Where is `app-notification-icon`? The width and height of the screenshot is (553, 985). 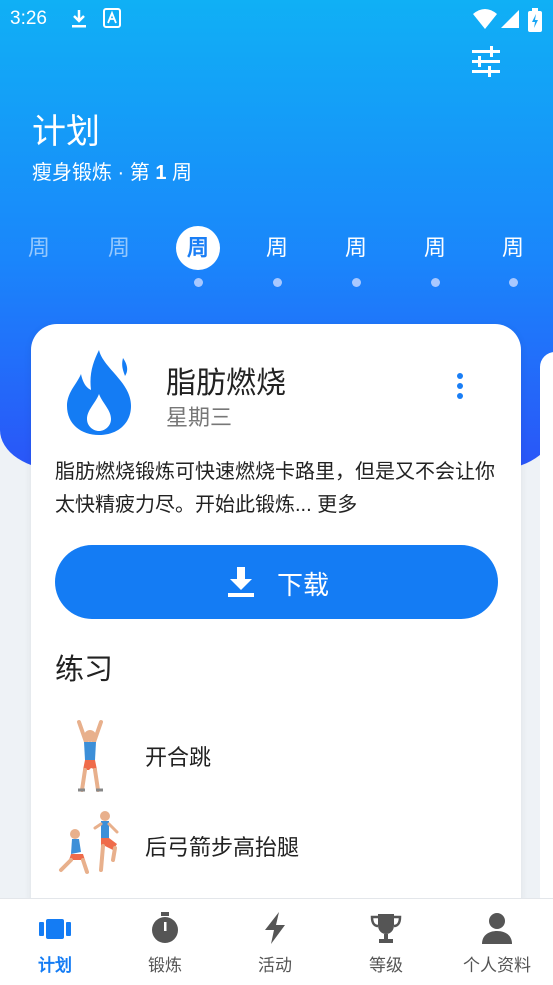
app-notification-icon is located at coordinates (112, 18).